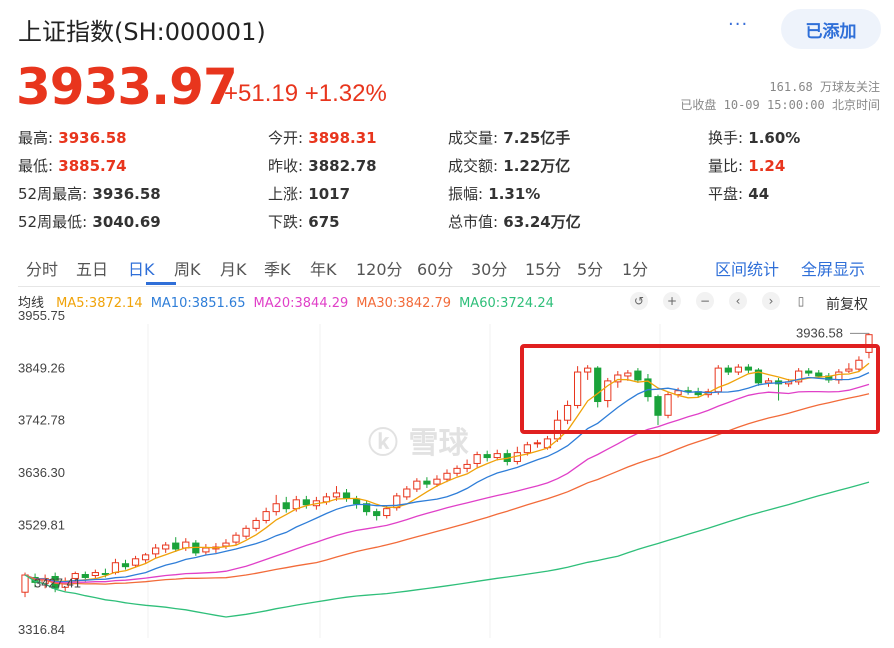  What do you see at coordinates (187, 268) in the screenshot?
I see `tab-3: 周K` at bounding box center [187, 268].